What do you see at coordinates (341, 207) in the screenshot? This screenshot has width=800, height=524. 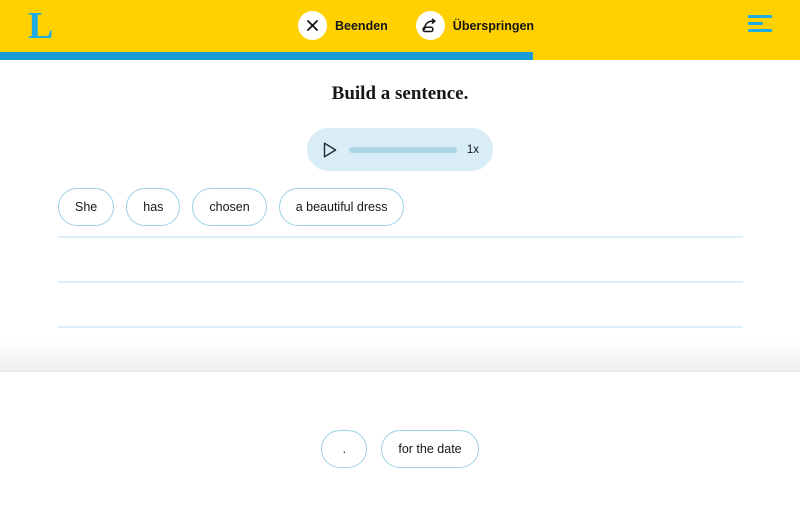 I see `answer-tile: a beautiful dress` at bounding box center [341, 207].